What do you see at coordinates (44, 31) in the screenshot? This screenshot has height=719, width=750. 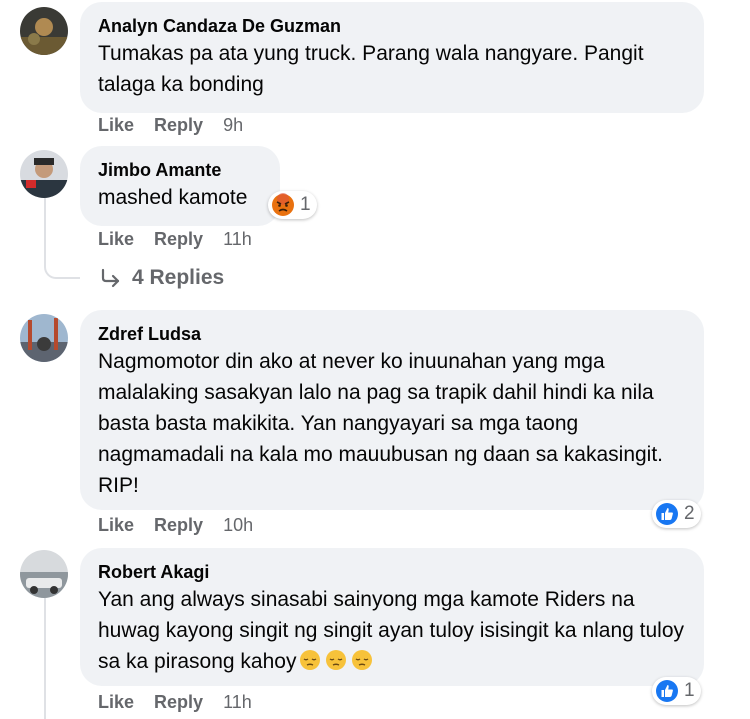 I see `avatar-analyn` at bounding box center [44, 31].